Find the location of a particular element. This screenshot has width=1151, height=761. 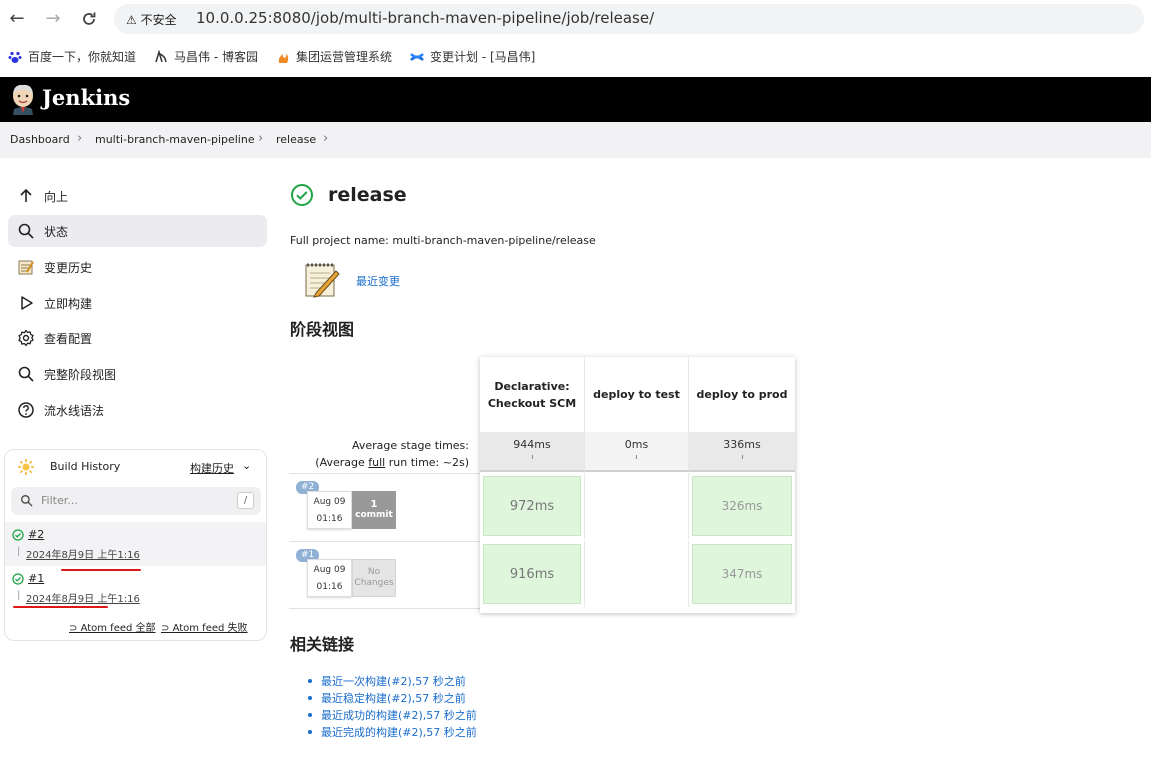

sidebar-item-build-now: 立即构建 is located at coordinates (137, 303).